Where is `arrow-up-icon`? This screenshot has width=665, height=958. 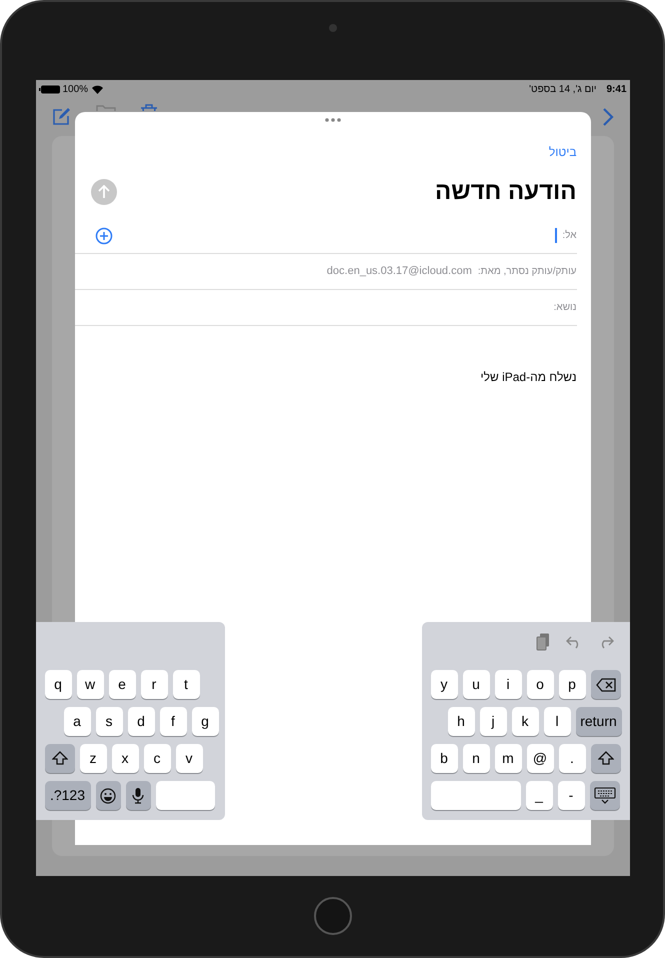
arrow-up-icon is located at coordinates (104, 192).